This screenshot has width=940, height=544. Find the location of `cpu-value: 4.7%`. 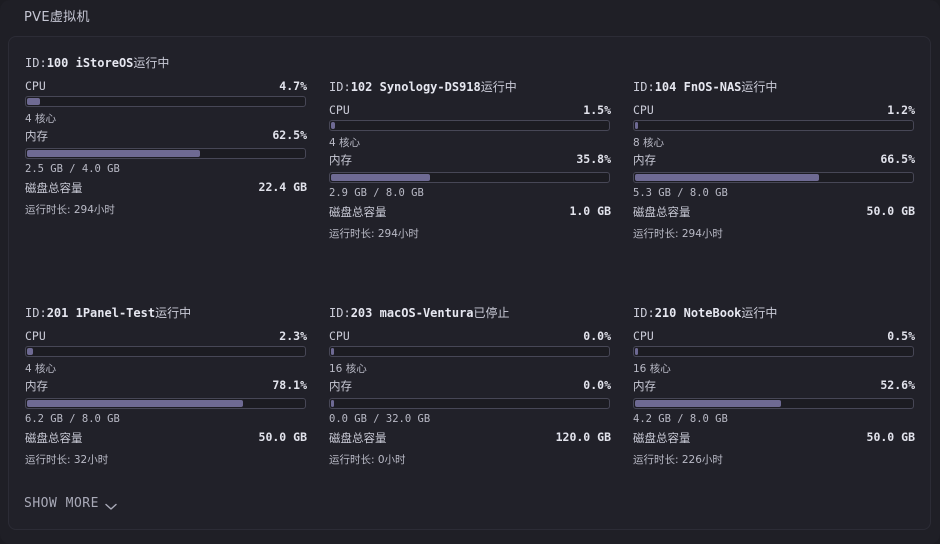

cpu-value: 4.7% is located at coordinates (293, 86).